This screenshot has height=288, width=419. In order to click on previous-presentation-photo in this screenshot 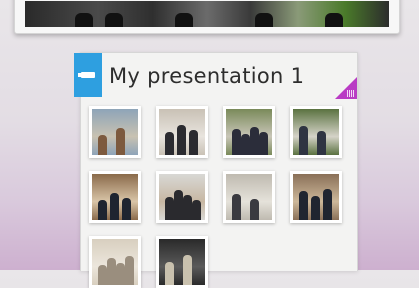, I will do `click(207, 14)`.